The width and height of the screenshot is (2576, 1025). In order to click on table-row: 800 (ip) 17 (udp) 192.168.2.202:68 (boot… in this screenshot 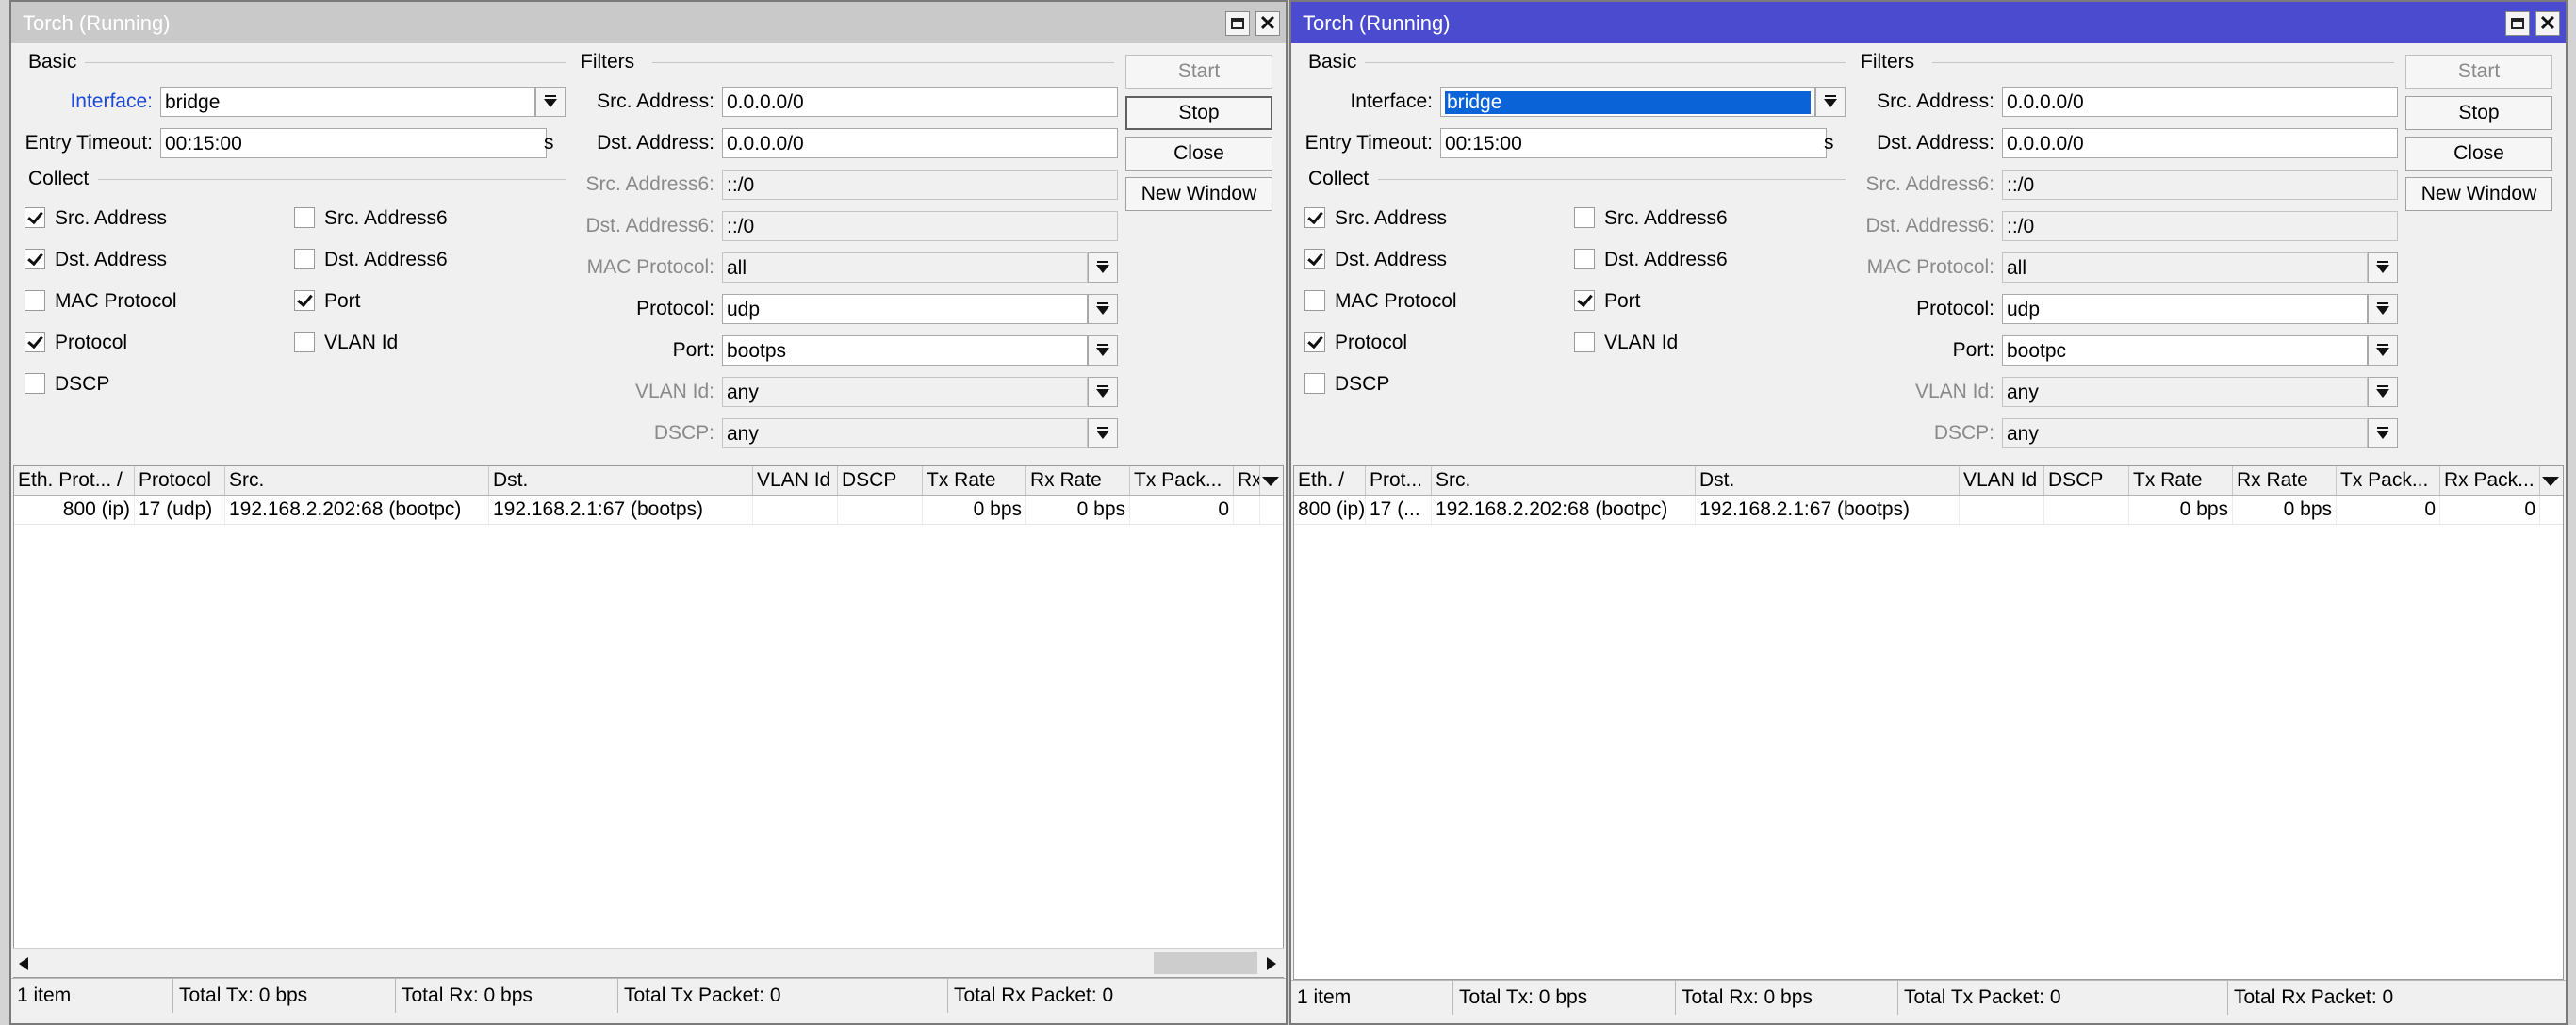, I will do `click(648, 510)`.